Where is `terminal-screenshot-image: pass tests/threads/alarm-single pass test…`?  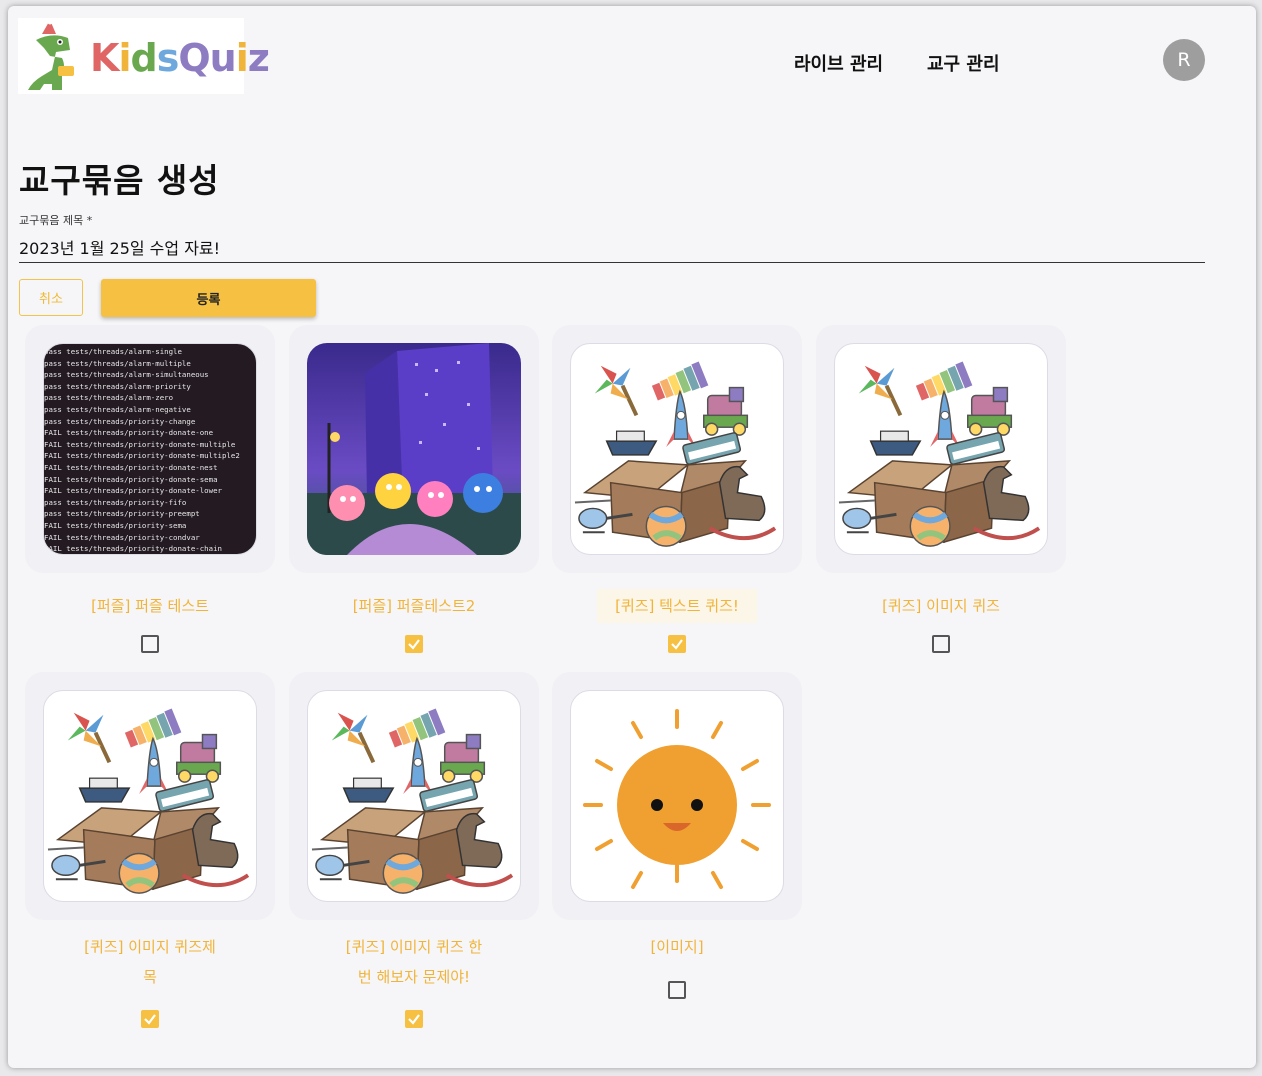
terminal-screenshot-image: pass tests/threads/alarm-single pass test… is located at coordinates (150, 449).